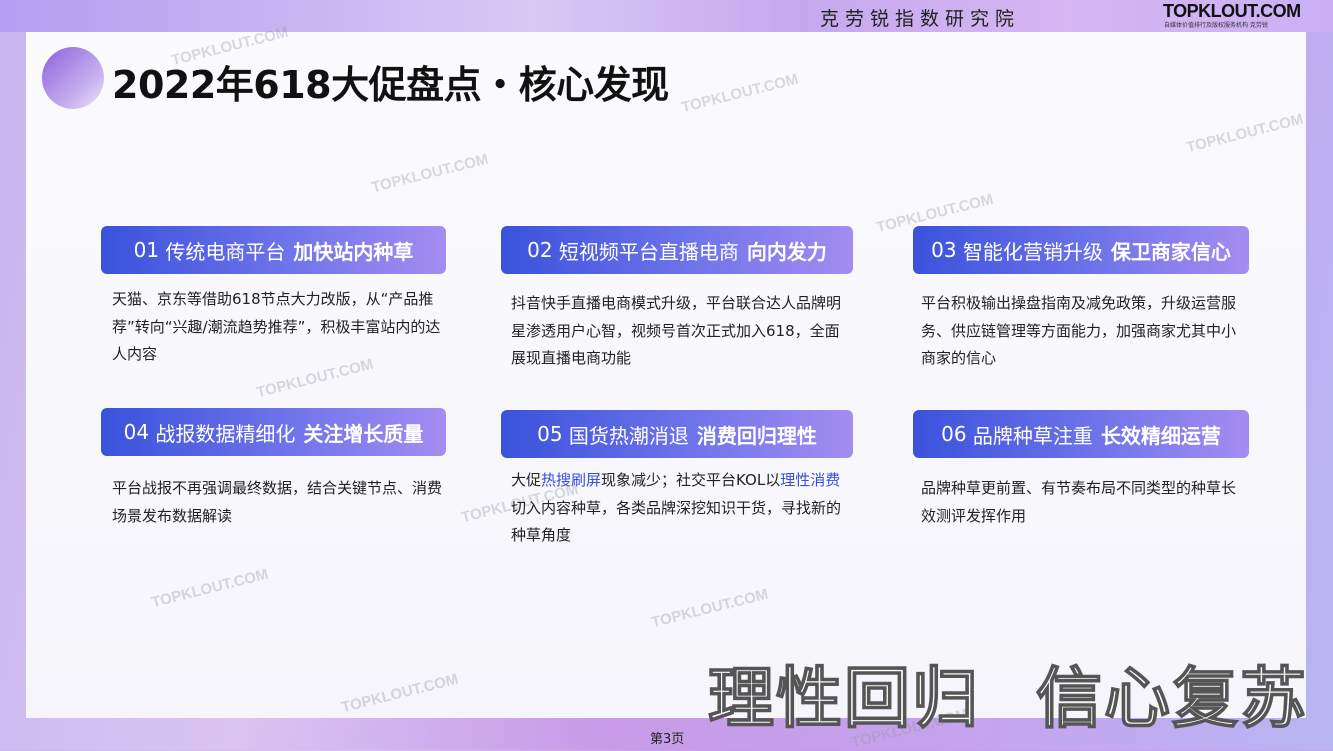 The image size is (1333, 751). What do you see at coordinates (1216, 25) in the screenshot?
I see `brand-subtitle: 自媒体价值排行及版权服务机构 克劳锐` at bounding box center [1216, 25].